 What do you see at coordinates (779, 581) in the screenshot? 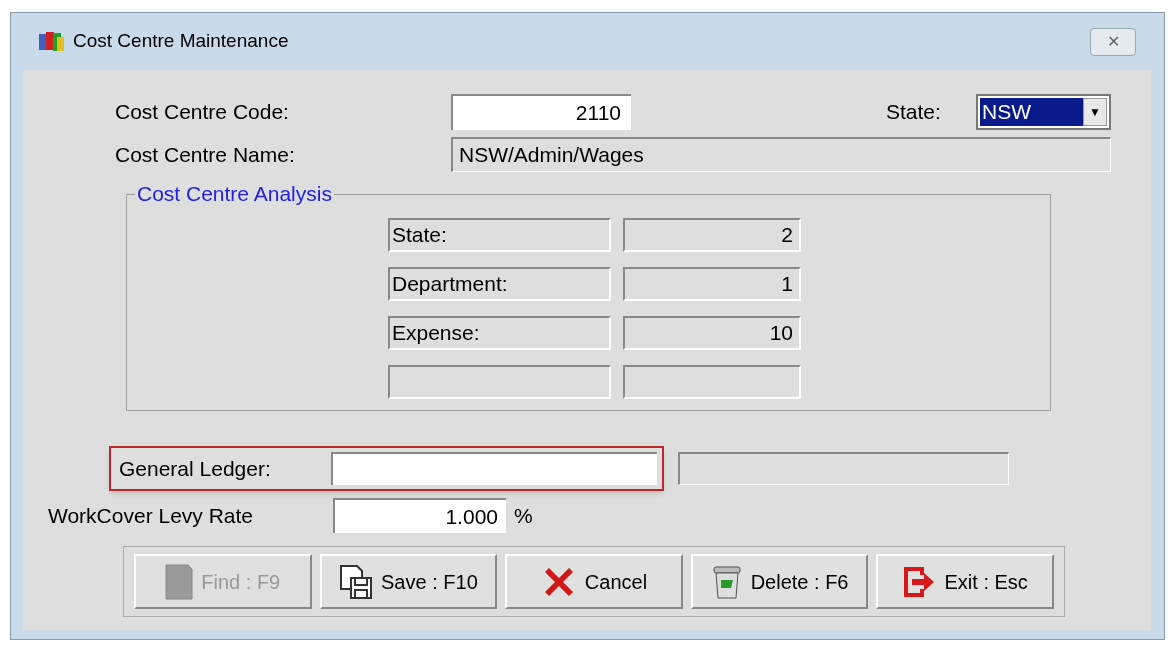
I see `toolbar-button: Delete : F6` at bounding box center [779, 581].